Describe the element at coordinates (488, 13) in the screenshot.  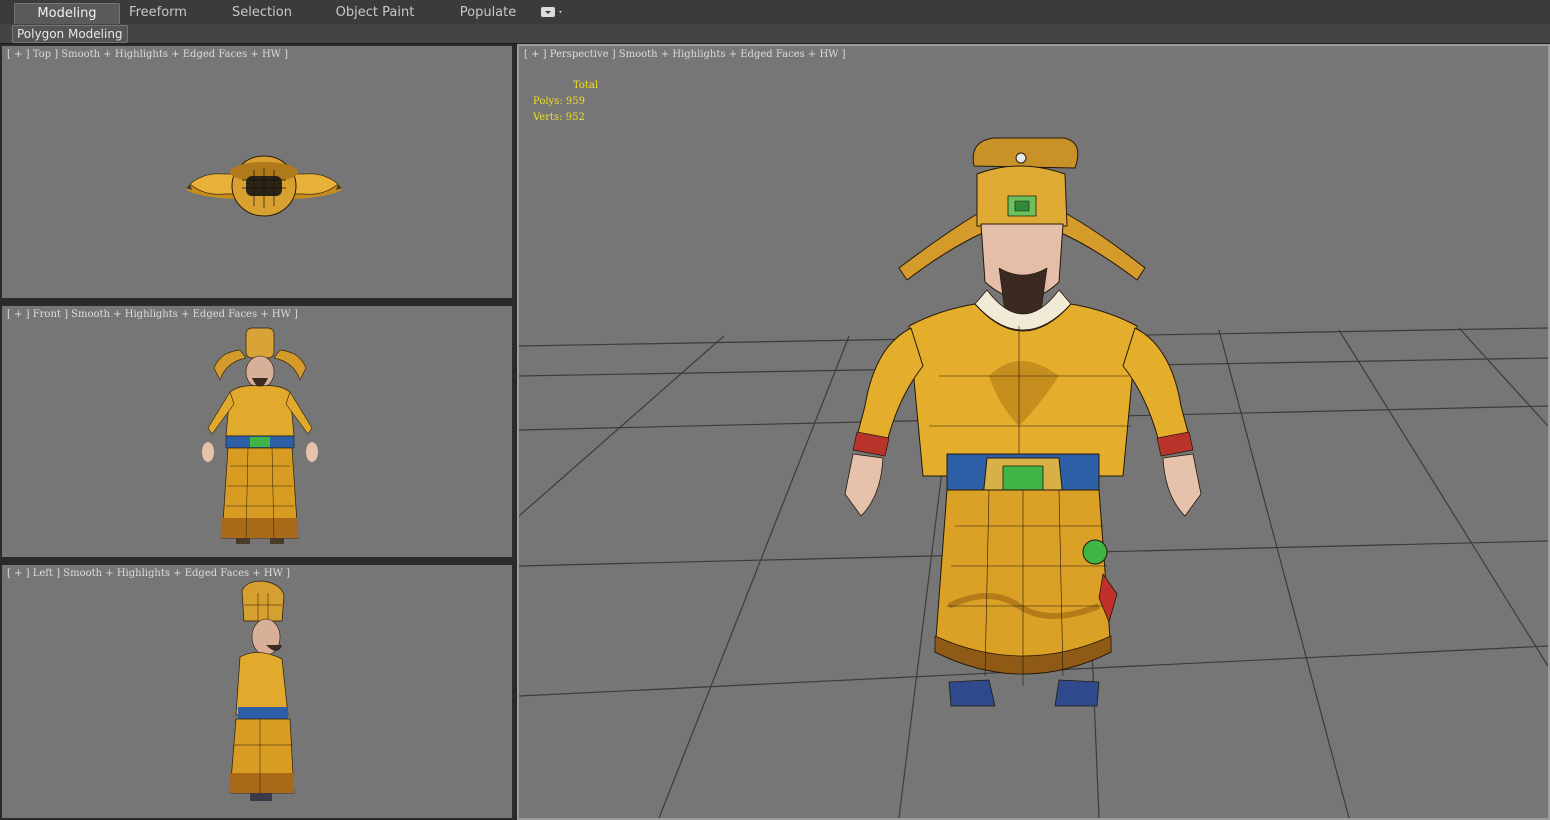
I see `tab-populate: Populate` at that location.